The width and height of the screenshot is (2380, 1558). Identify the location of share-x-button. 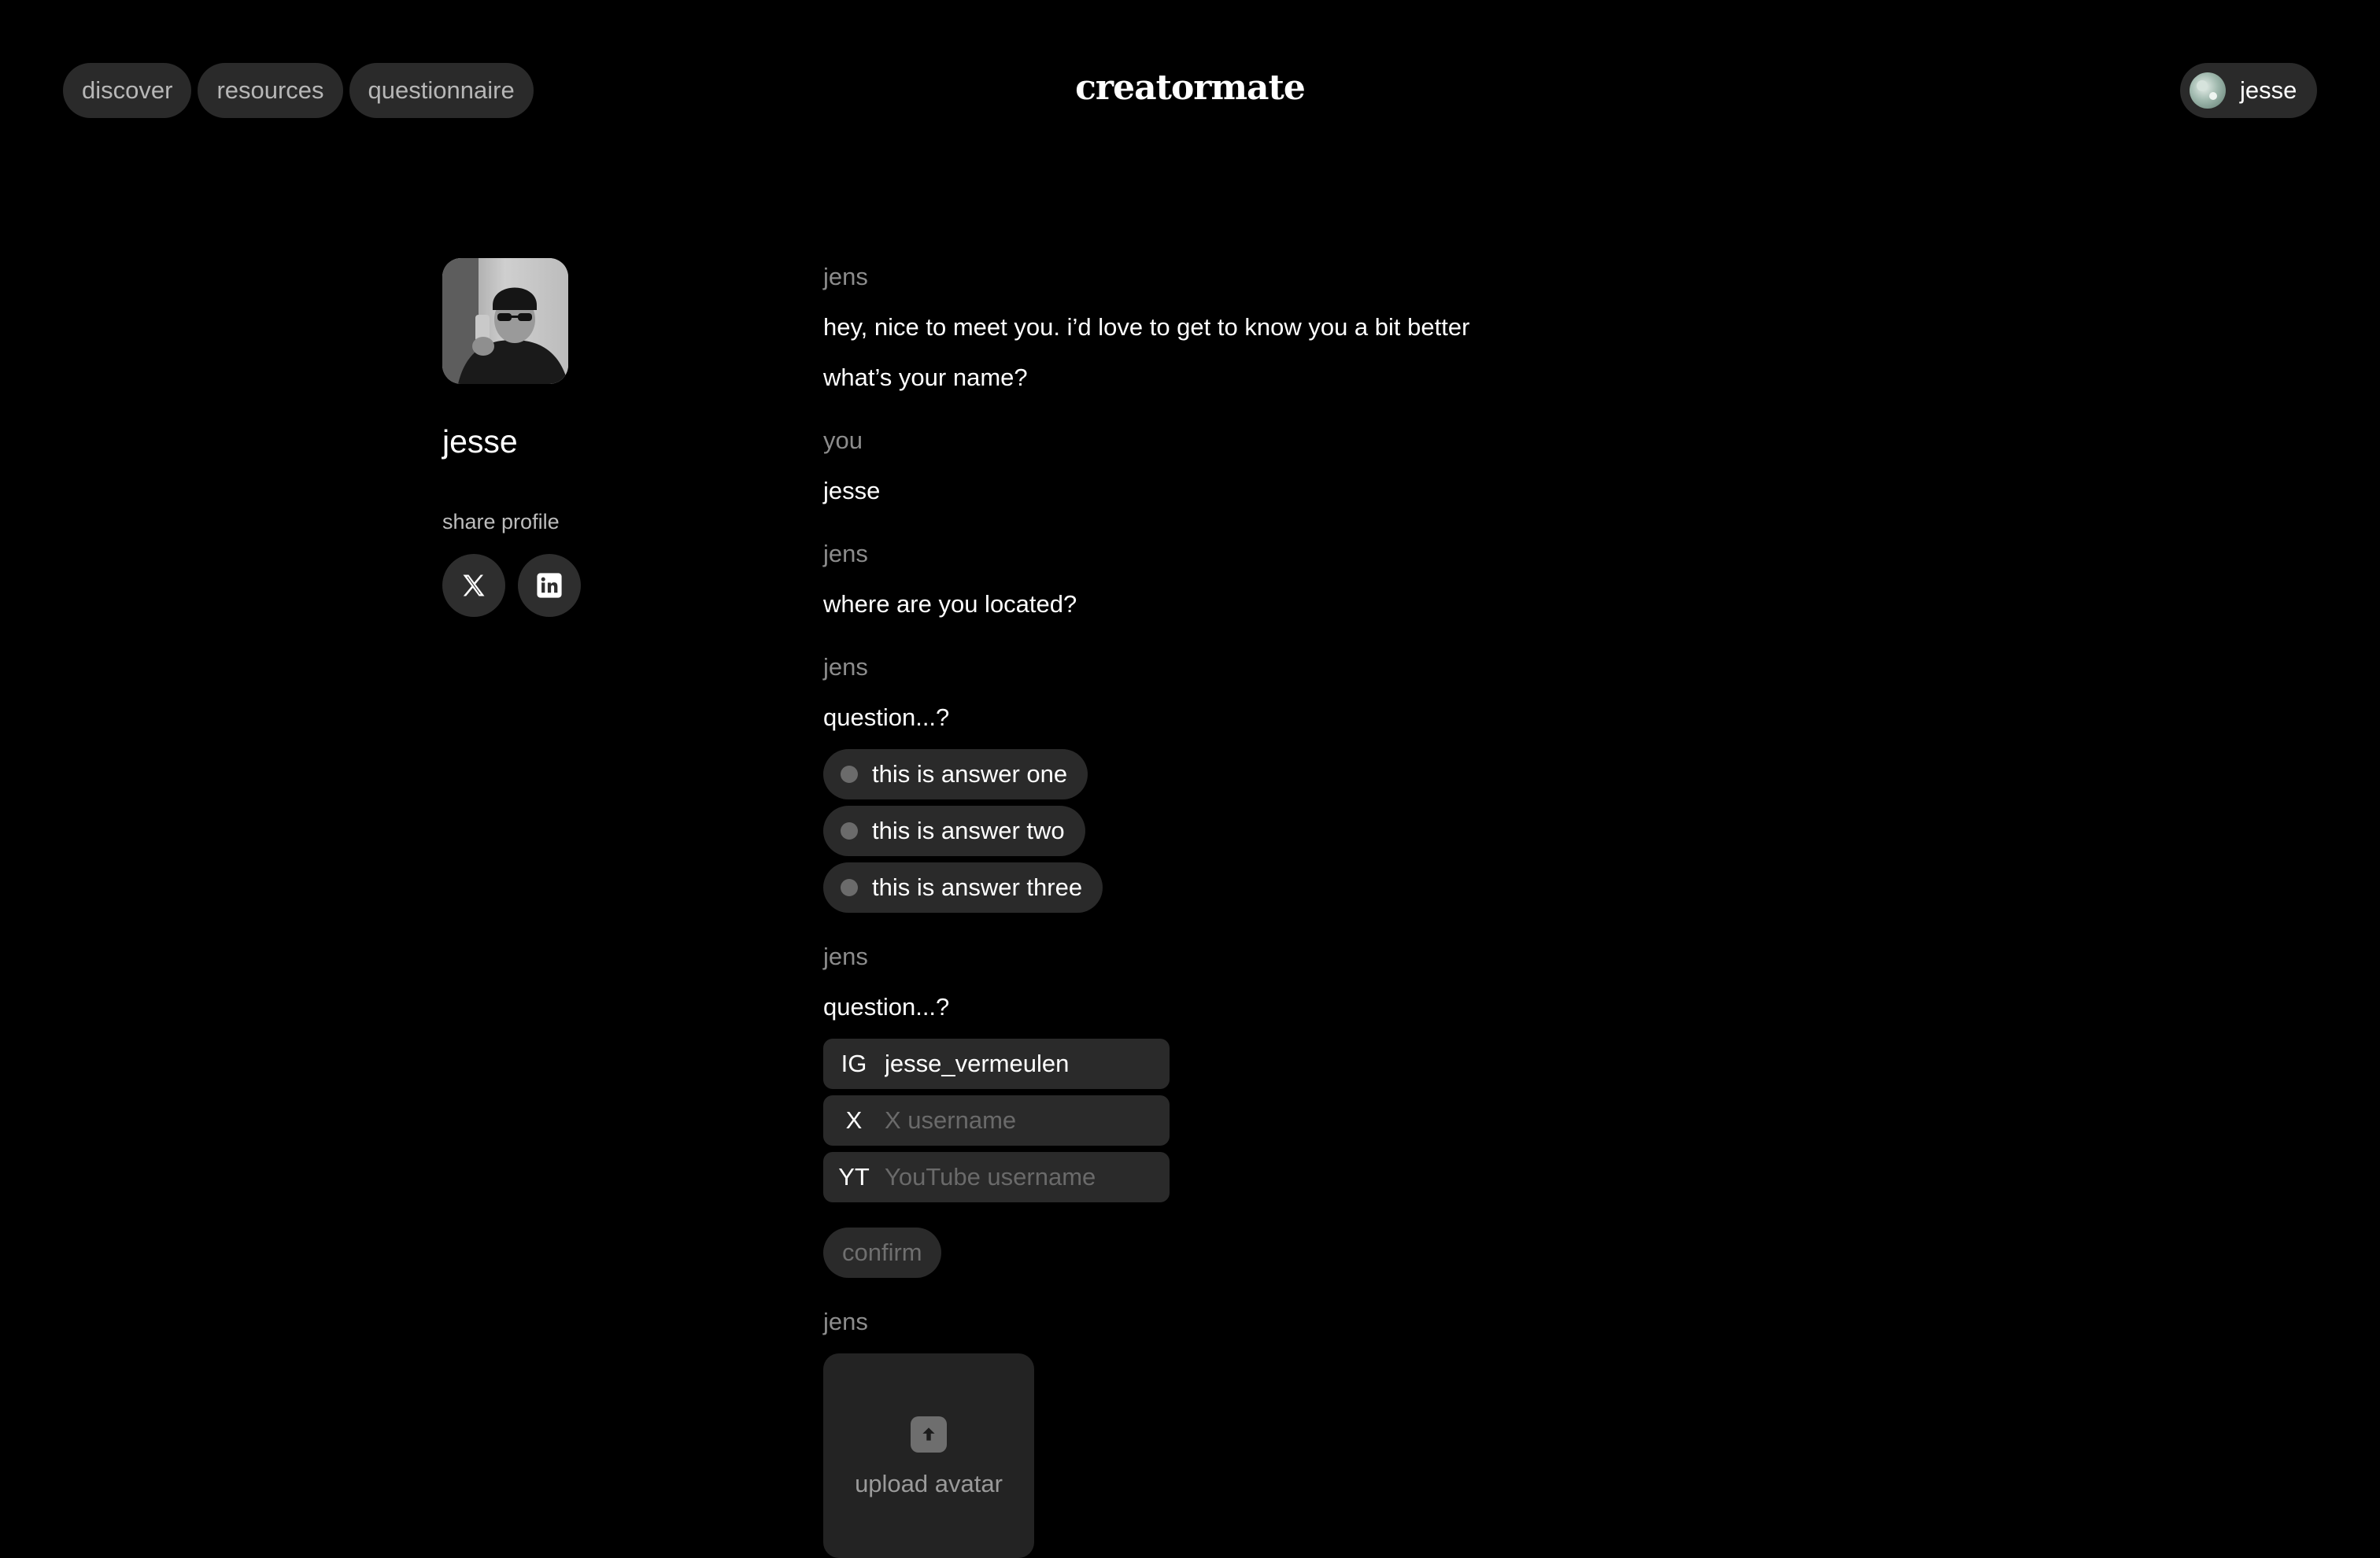
(474, 585).